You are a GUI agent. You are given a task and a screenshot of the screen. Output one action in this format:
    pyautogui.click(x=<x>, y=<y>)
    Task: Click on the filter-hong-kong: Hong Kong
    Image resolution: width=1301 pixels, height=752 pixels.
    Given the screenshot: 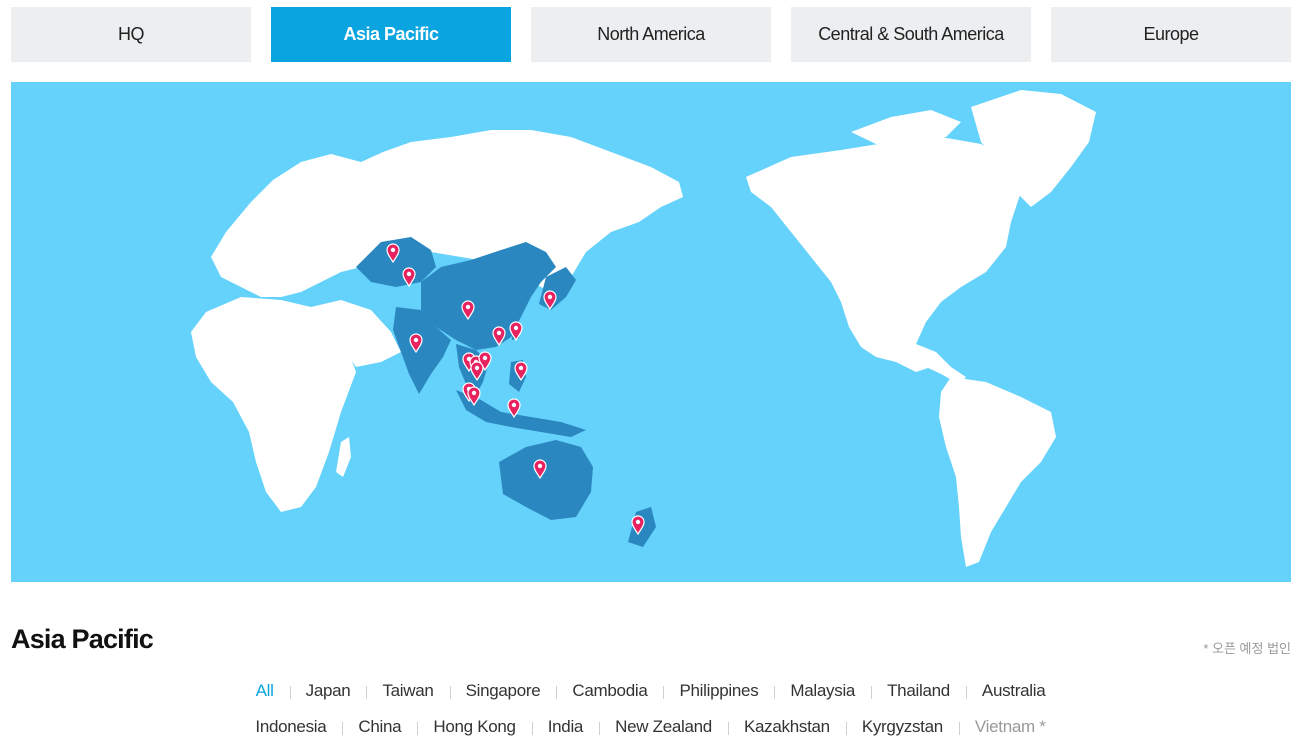 What is the action you would take?
    pyautogui.click(x=474, y=727)
    